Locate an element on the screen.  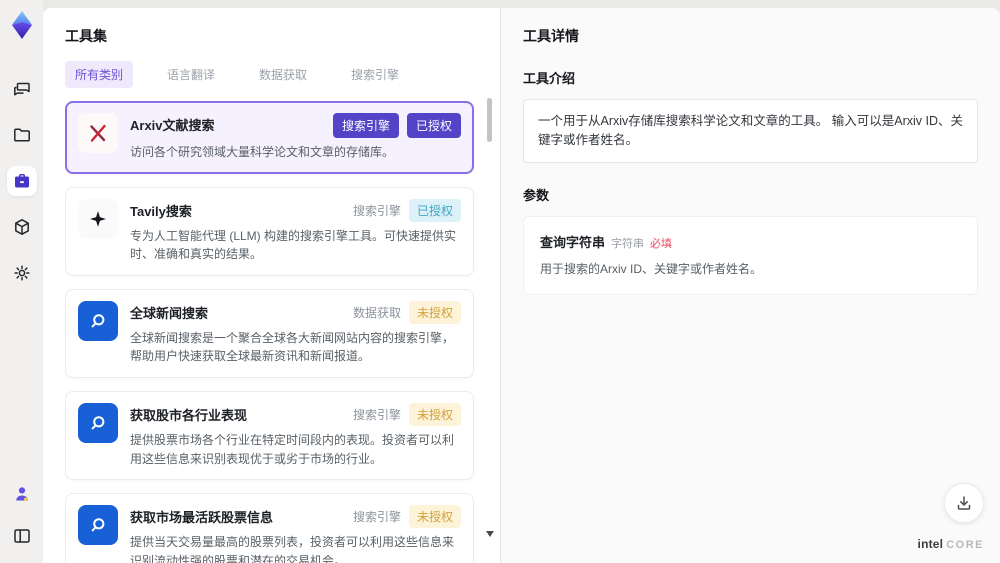
user-icon is located at coordinates (21, 494).